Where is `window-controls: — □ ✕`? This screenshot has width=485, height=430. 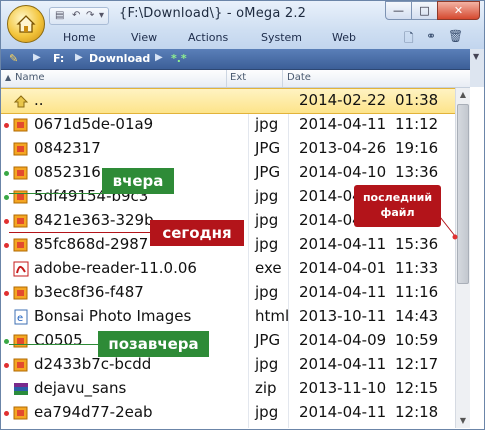 window-controls: — □ ✕ is located at coordinates (432, 11).